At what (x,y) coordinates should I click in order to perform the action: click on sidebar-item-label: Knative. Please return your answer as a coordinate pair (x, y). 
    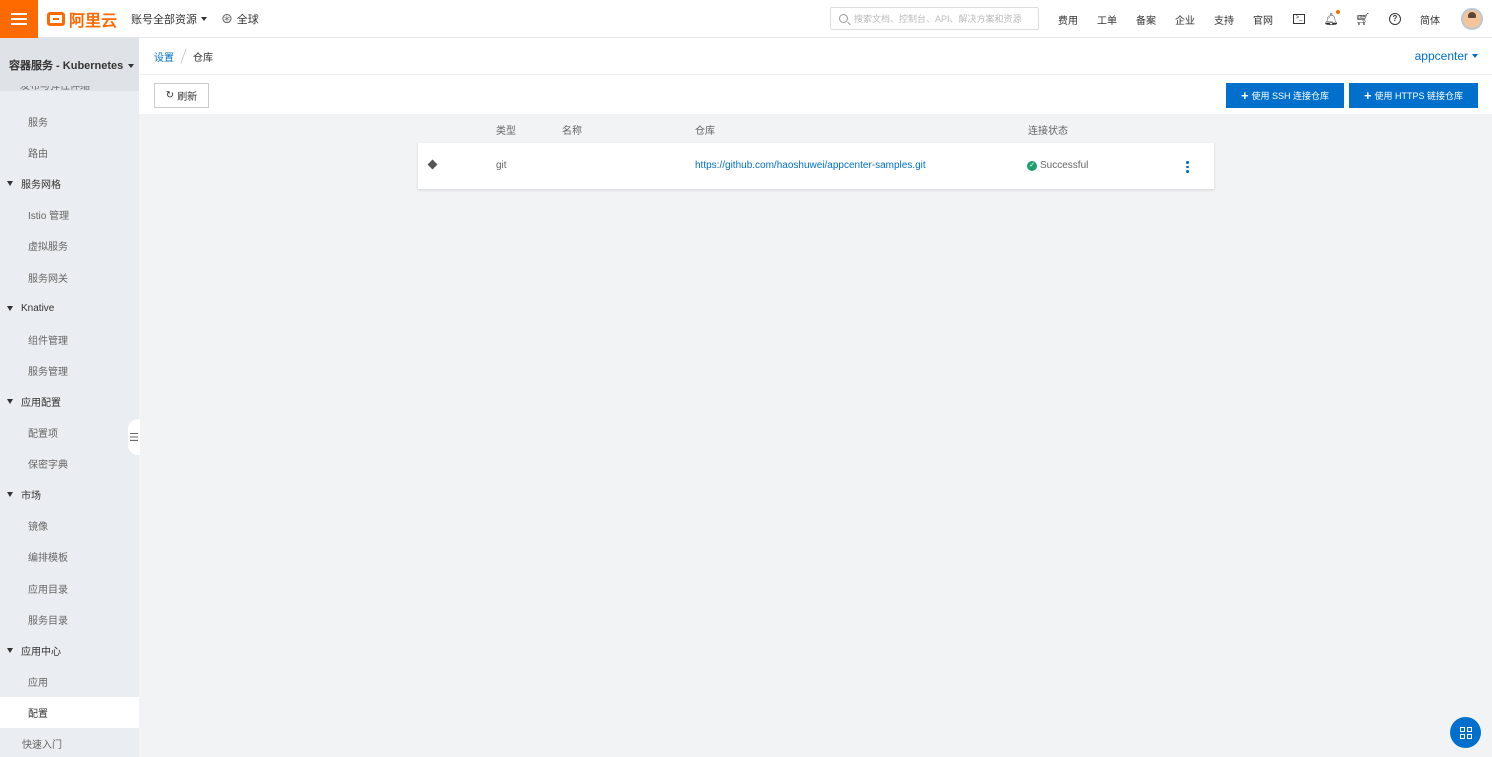
    Looking at the image, I should click on (38, 308).